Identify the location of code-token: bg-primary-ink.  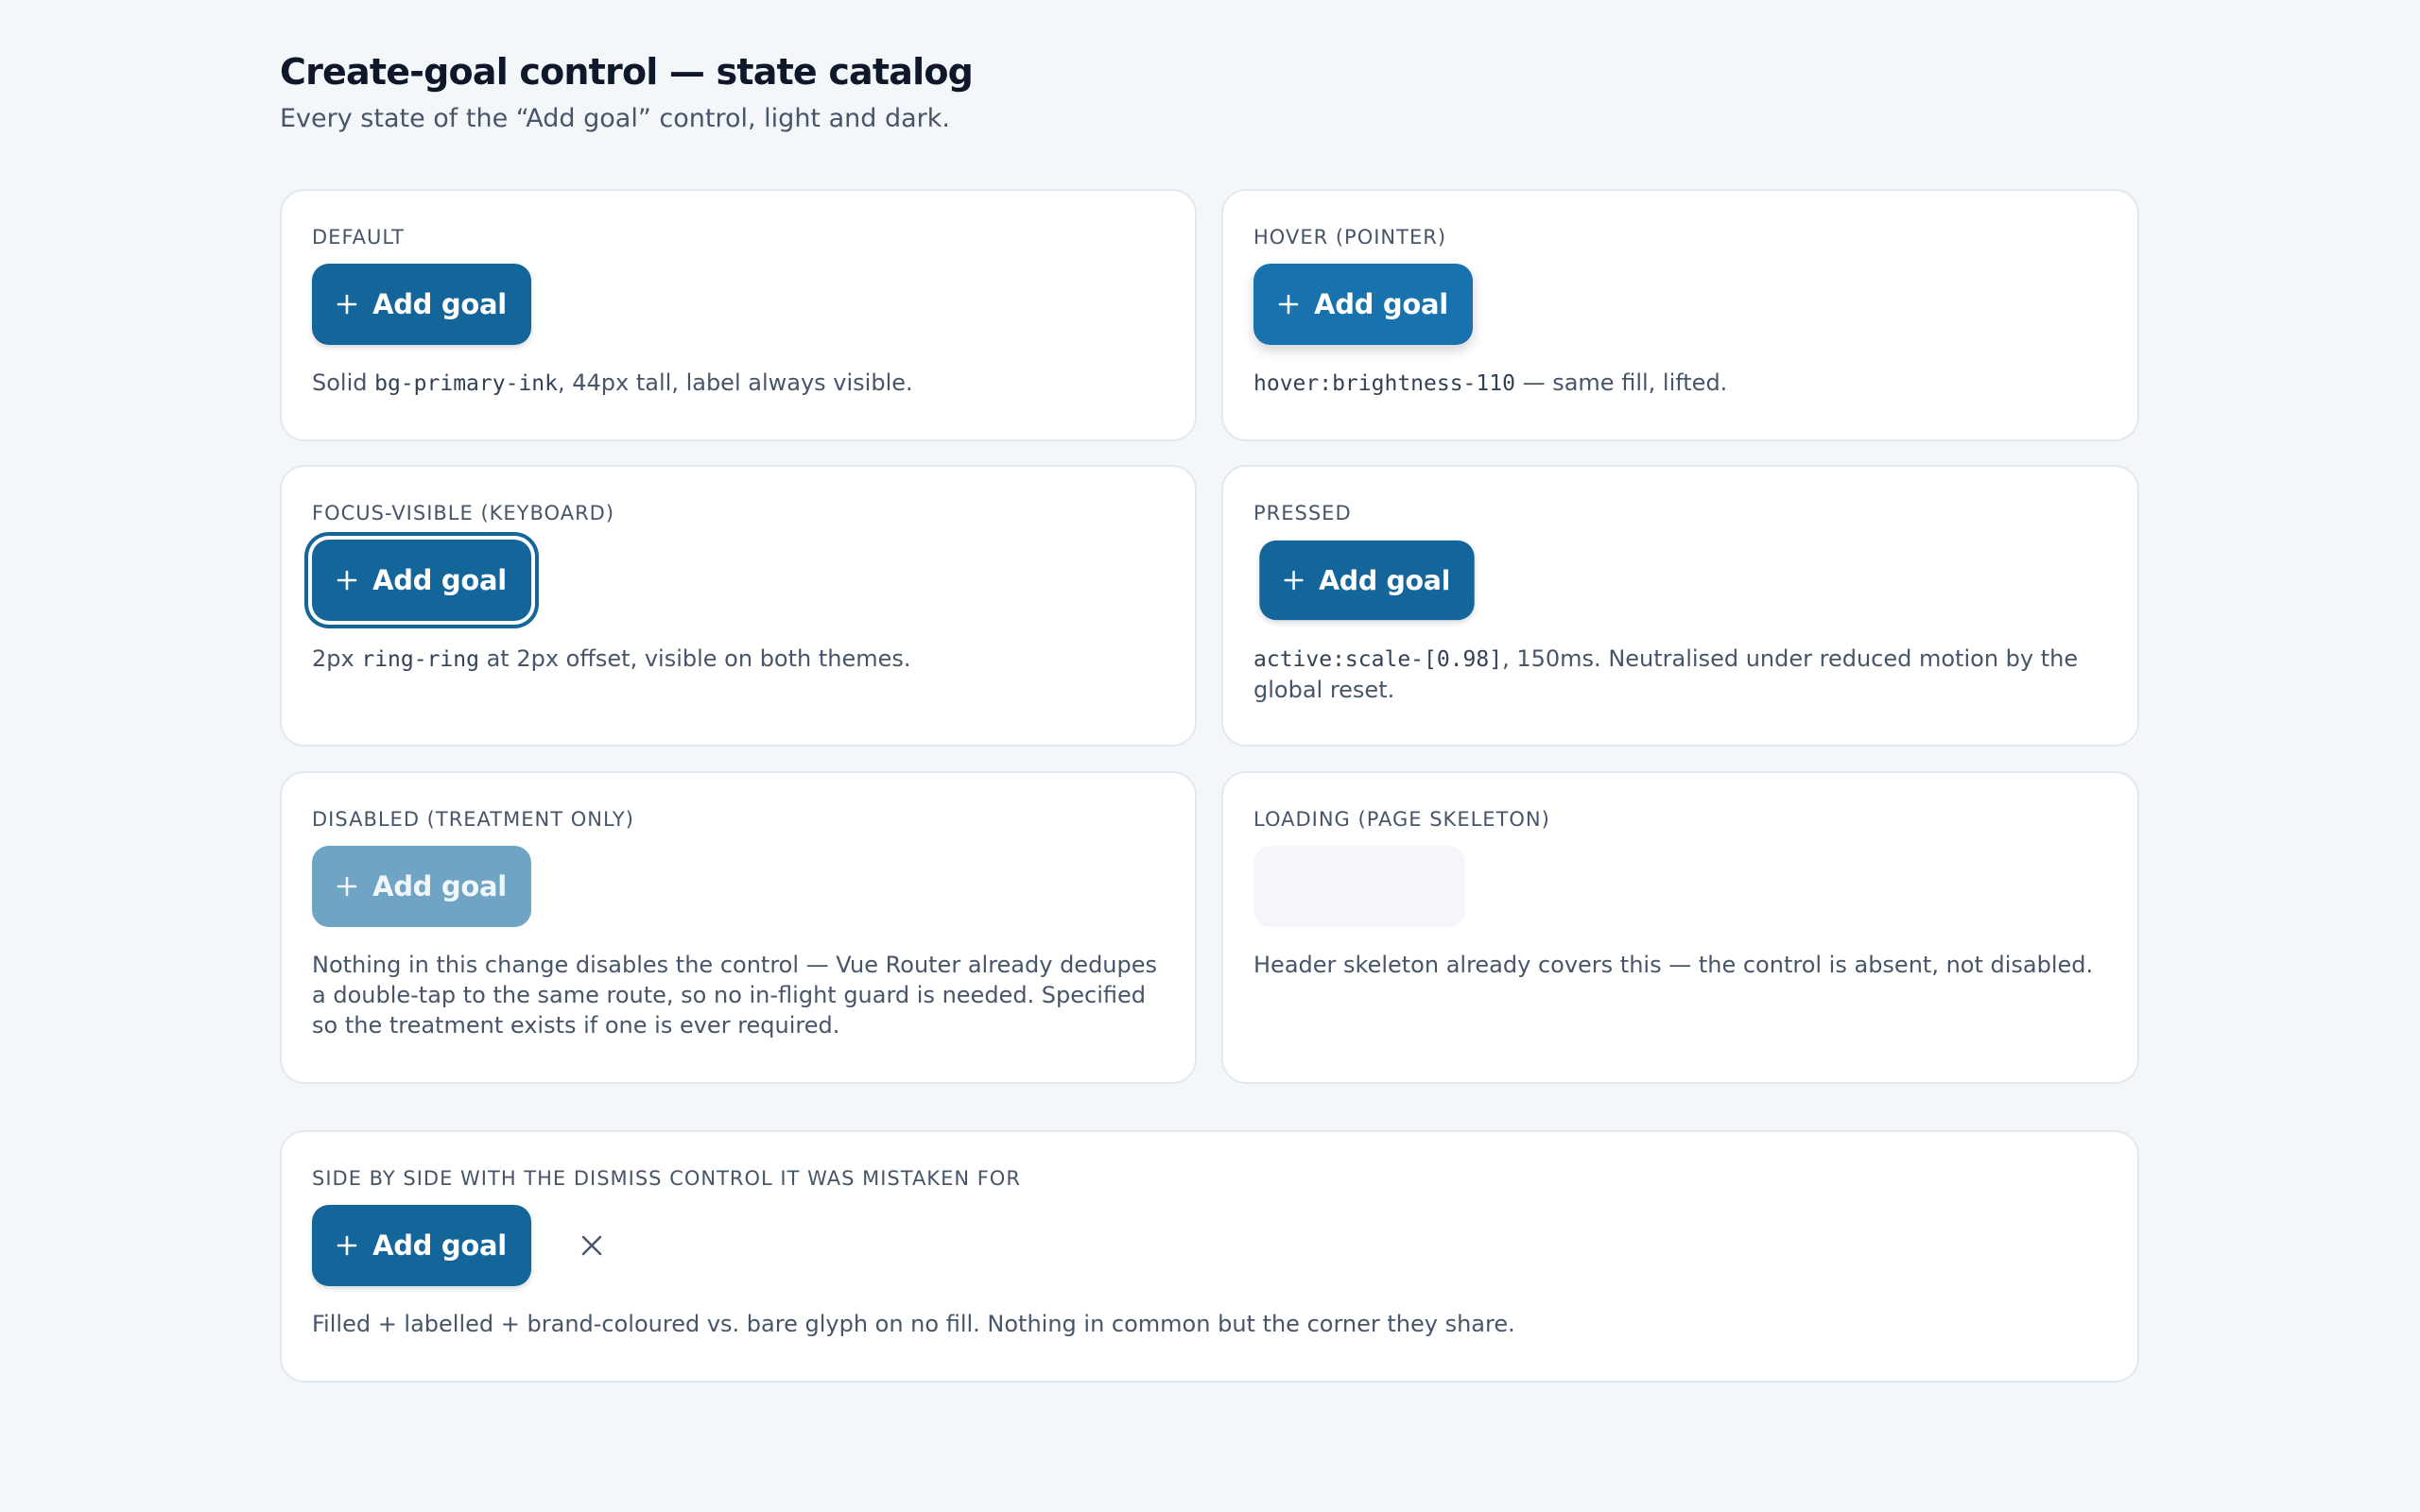
(466, 383).